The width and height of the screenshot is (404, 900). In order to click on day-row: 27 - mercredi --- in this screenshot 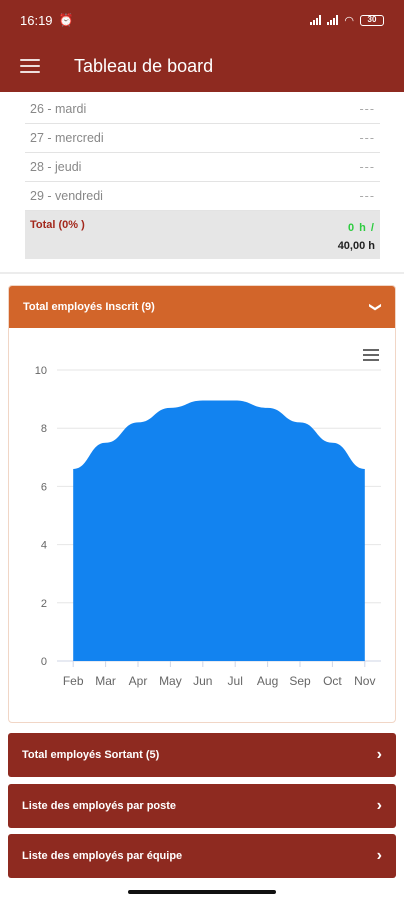, I will do `click(202, 138)`.